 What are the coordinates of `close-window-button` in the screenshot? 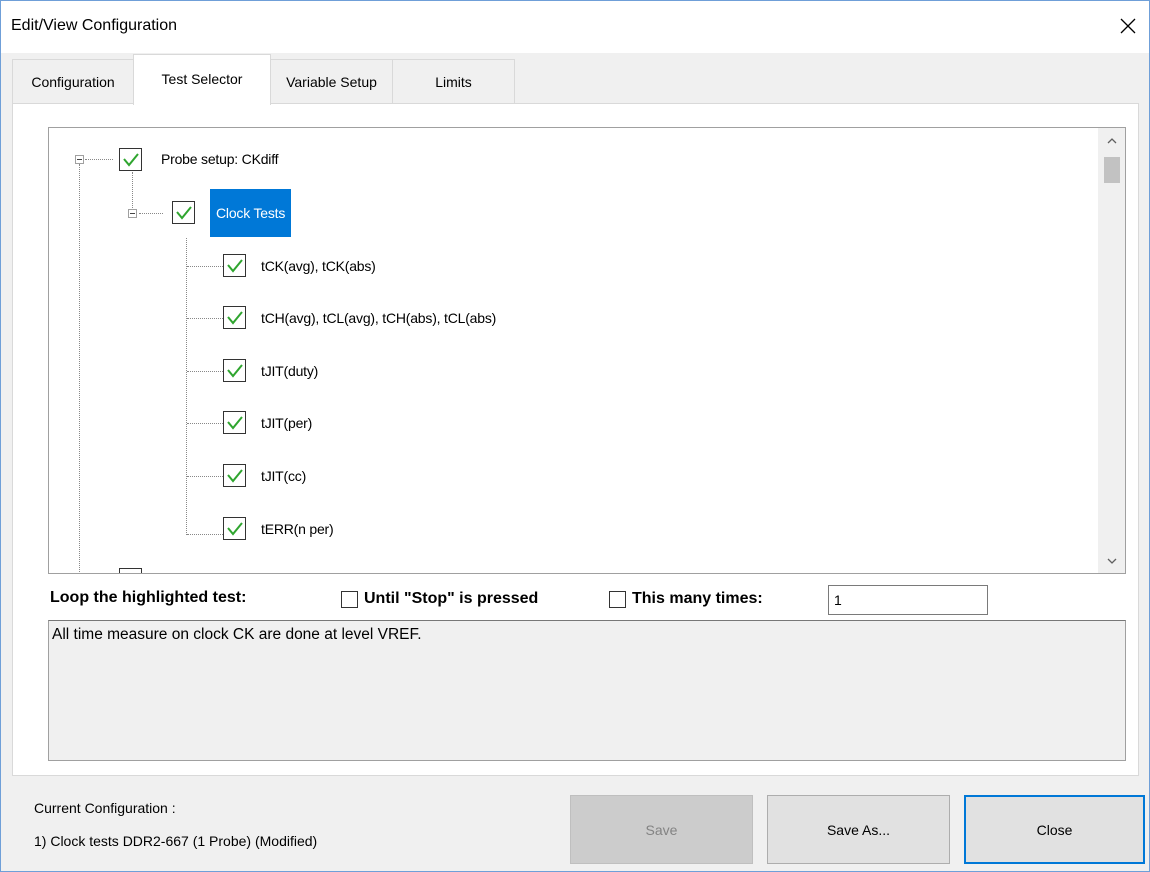 It's located at (1128, 26).